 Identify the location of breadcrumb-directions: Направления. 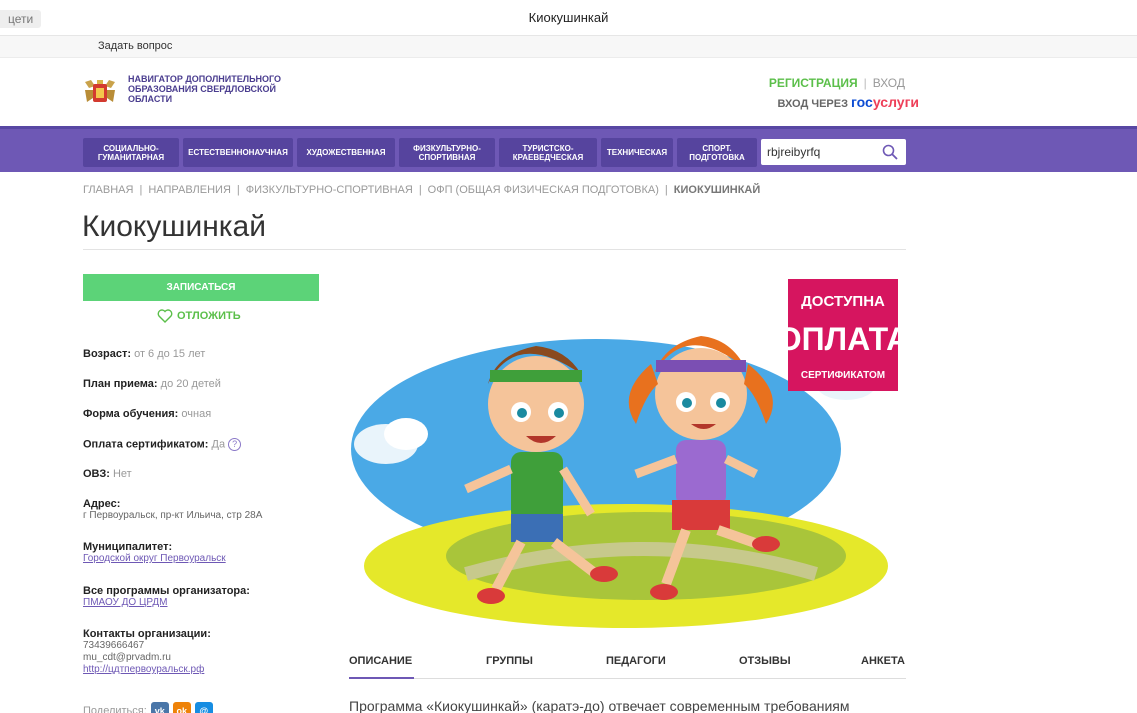
(189, 190).